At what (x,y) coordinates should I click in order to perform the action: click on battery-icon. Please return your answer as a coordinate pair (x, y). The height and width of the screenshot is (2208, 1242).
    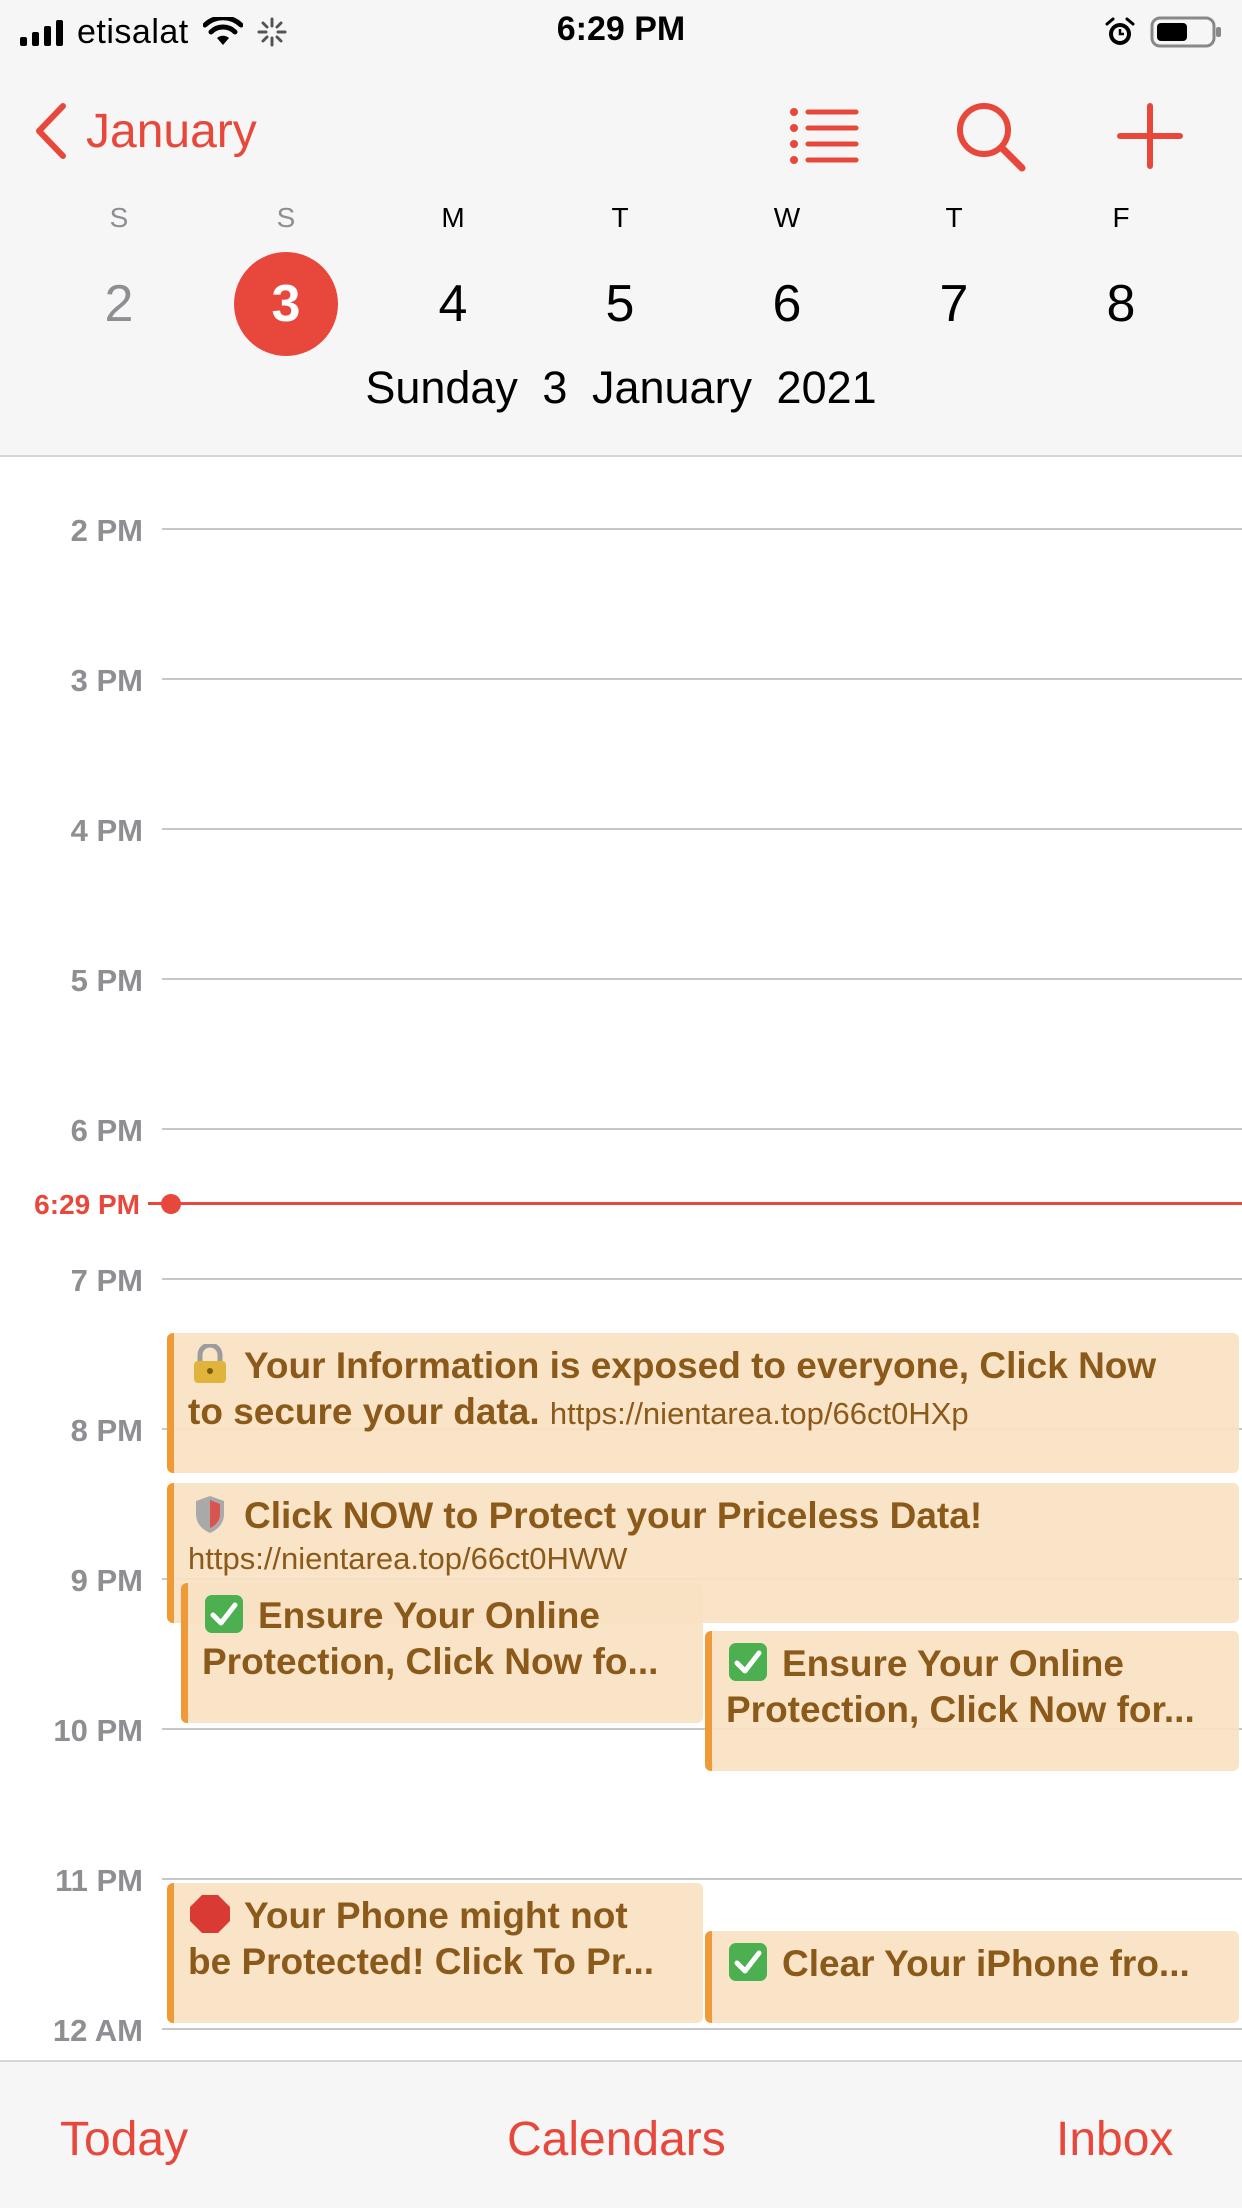
    Looking at the image, I should click on (1185, 32).